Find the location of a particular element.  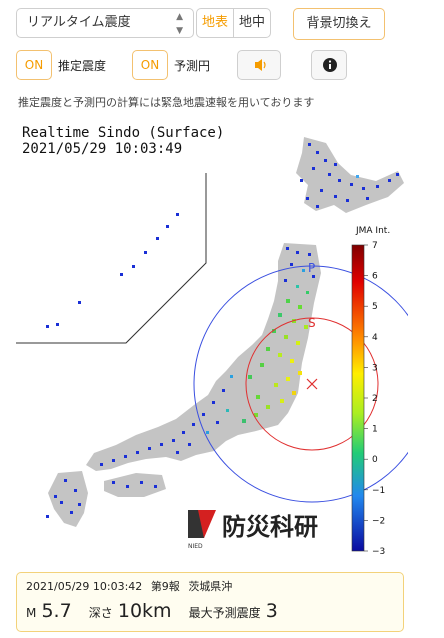

surface-option: 地表 is located at coordinates (215, 23).